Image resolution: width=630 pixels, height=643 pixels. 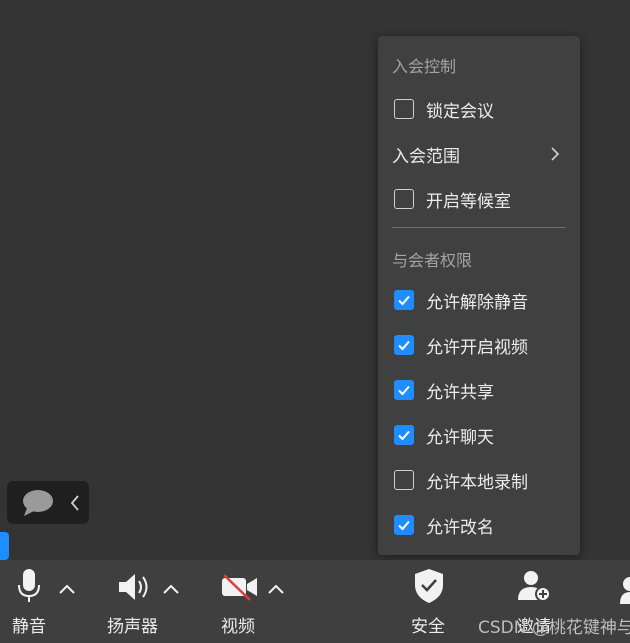 What do you see at coordinates (255, 601) in the screenshot?
I see `video-button: 视频` at bounding box center [255, 601].